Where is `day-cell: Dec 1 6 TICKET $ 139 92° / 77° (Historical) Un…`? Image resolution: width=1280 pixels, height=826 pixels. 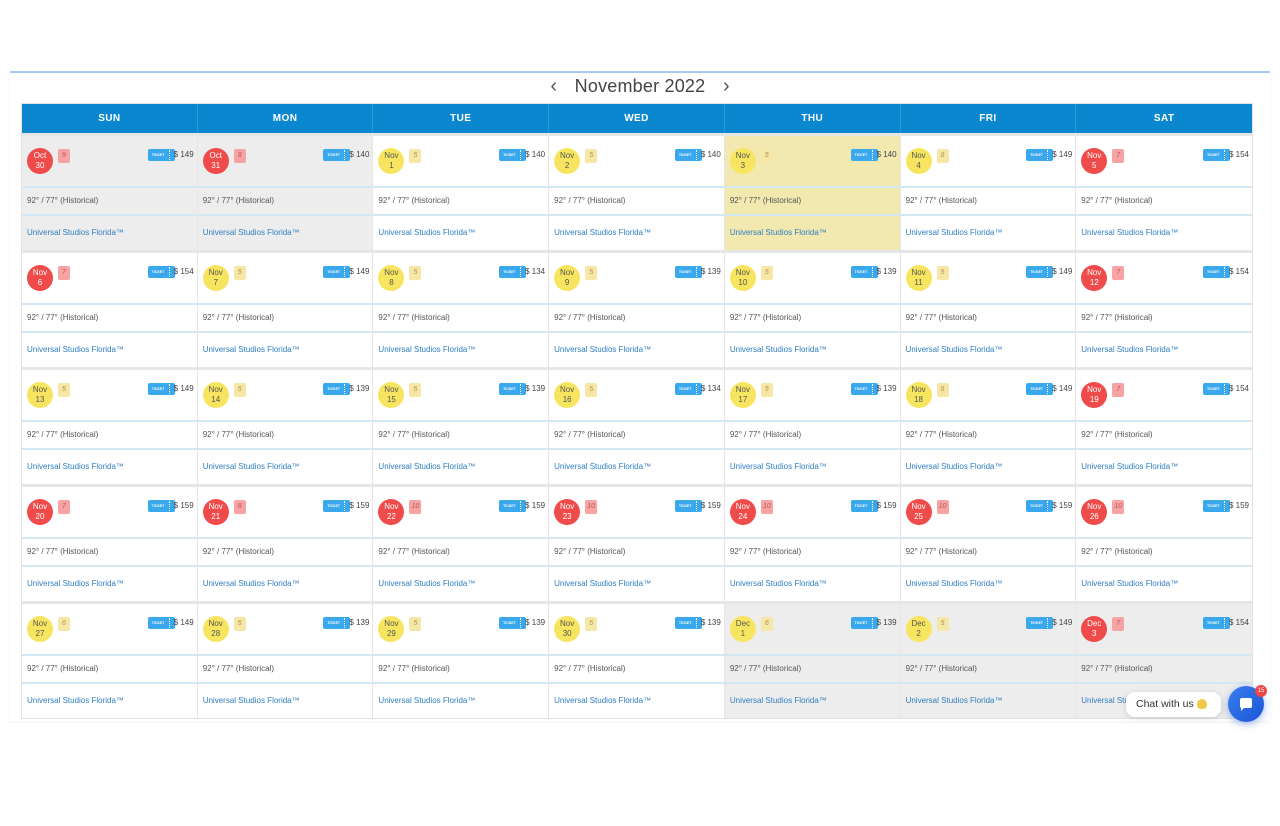
day-cell: Dec 1 6 TICKET $ 139 92° / 77° (Historical) Un… is located at coordinates (812, 661).